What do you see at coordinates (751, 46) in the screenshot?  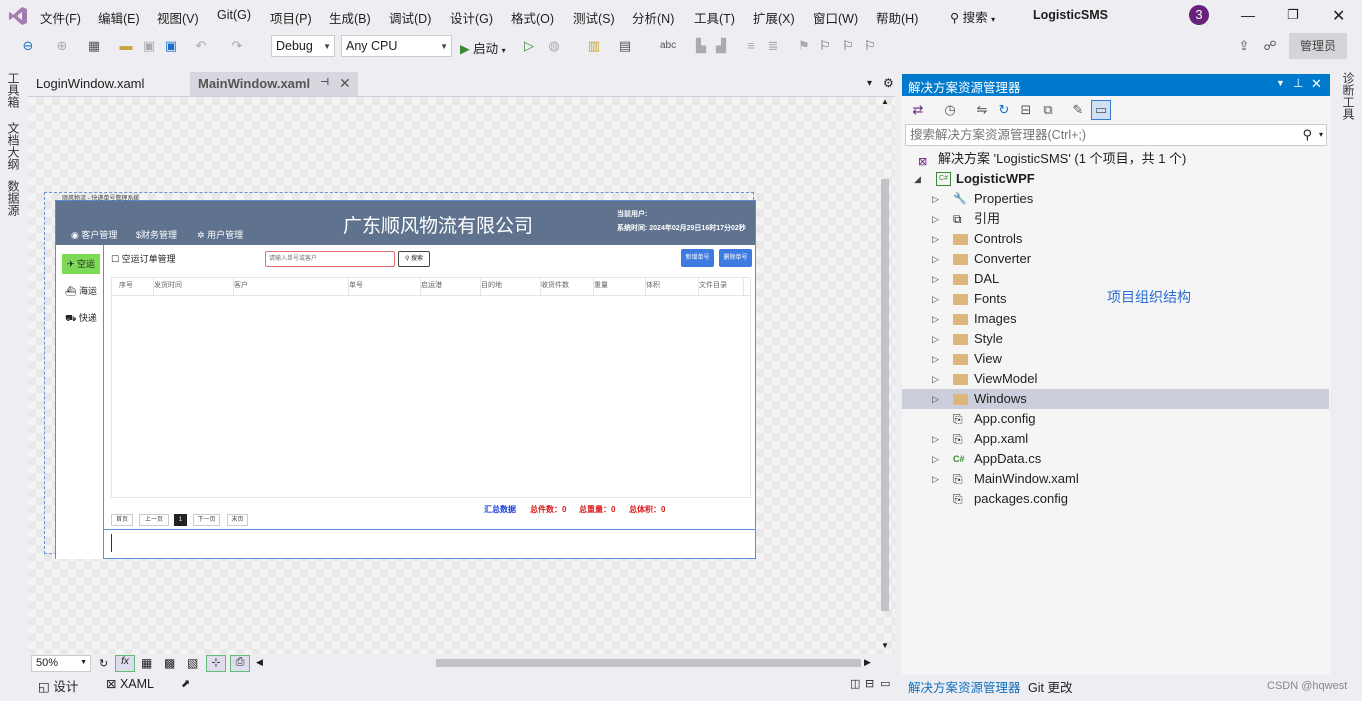 I see `indent-icon: ≡` at bounding box center [751, 46].